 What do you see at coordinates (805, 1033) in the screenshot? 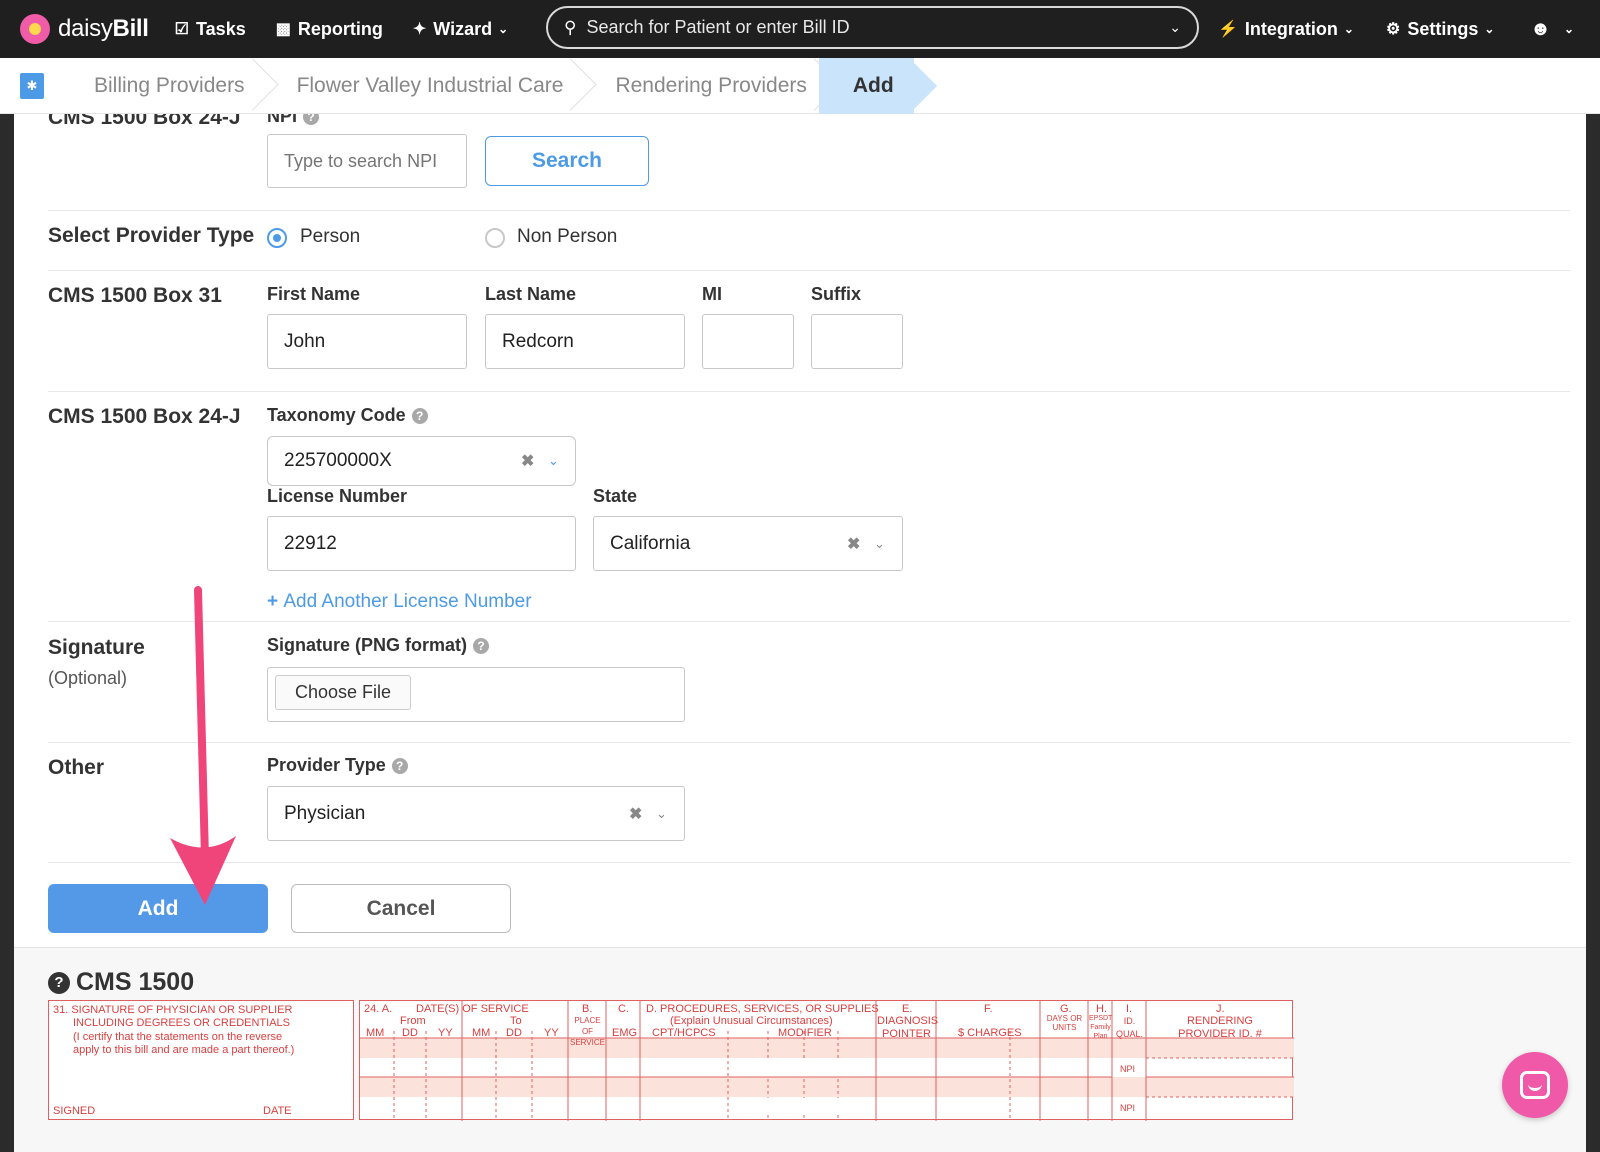
I see `col-modifier: MODIFIER` at bounding box center [805, 1033].